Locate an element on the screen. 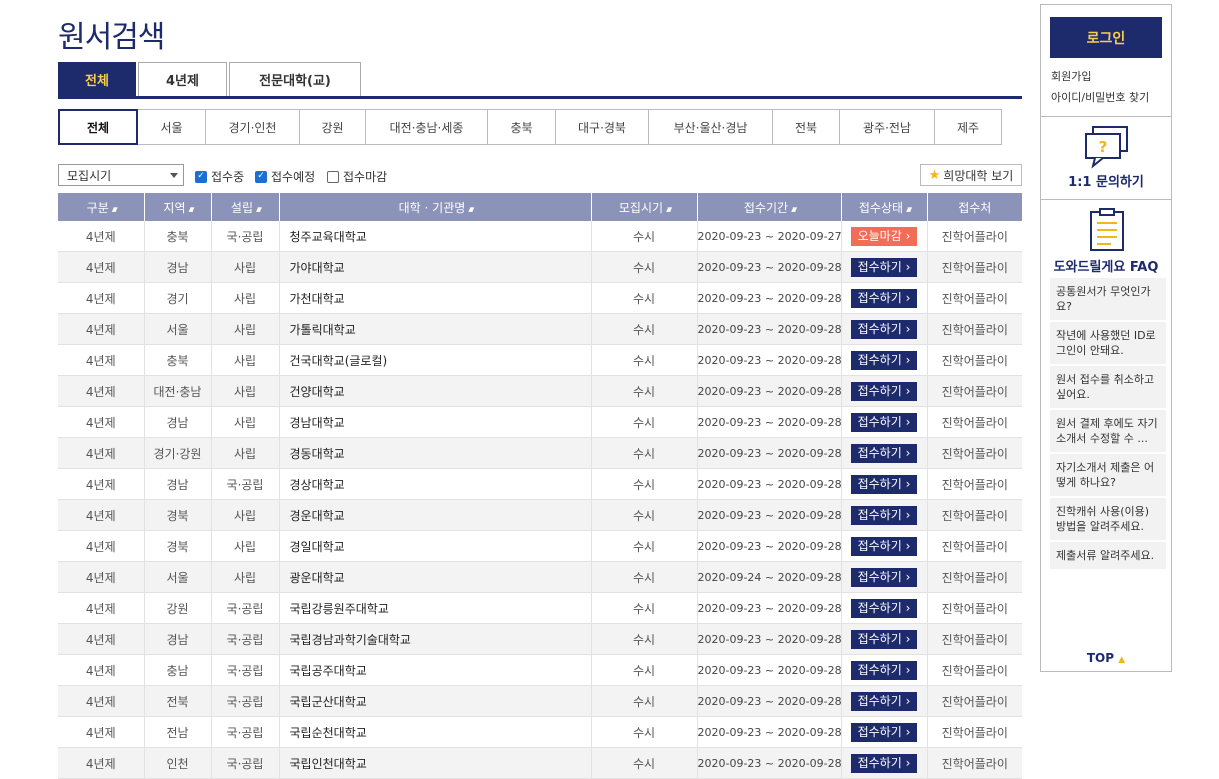 This screenshot has width=1219, height=779. cell-region: 충남 is located at coordinates (178, 670).